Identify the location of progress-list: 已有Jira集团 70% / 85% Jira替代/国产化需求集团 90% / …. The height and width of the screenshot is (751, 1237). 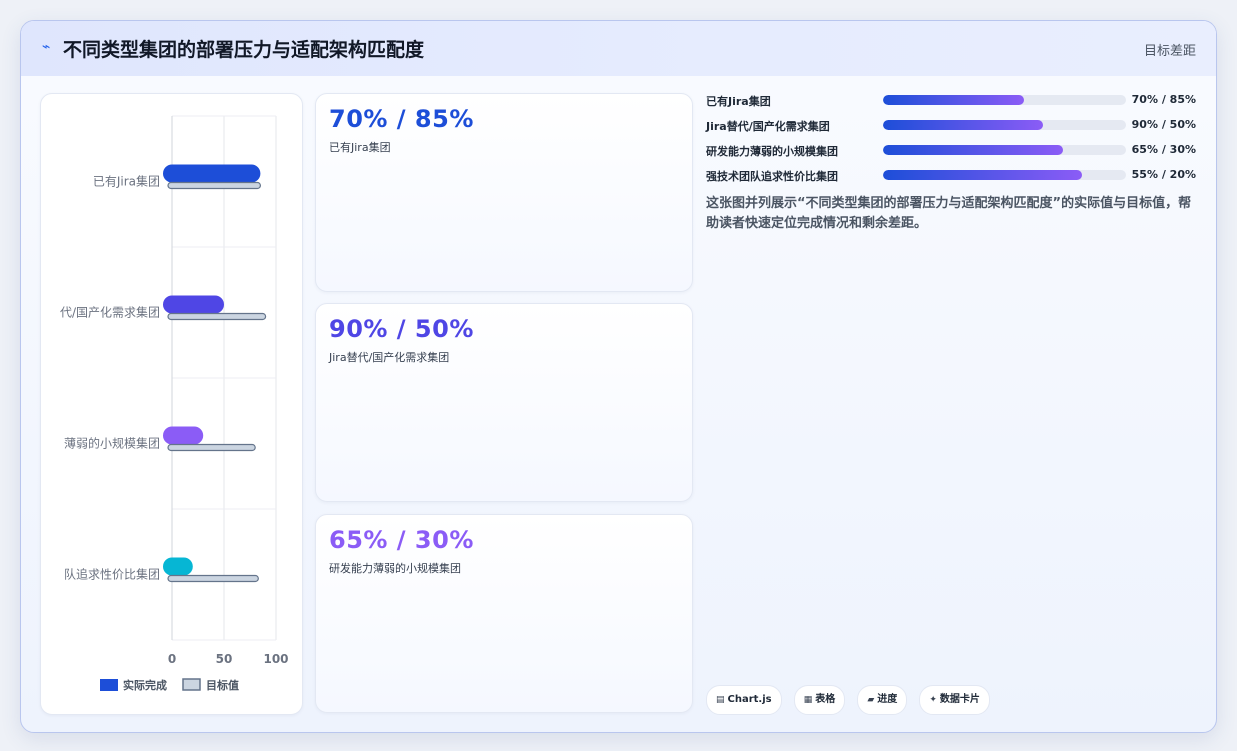
(951, 143).